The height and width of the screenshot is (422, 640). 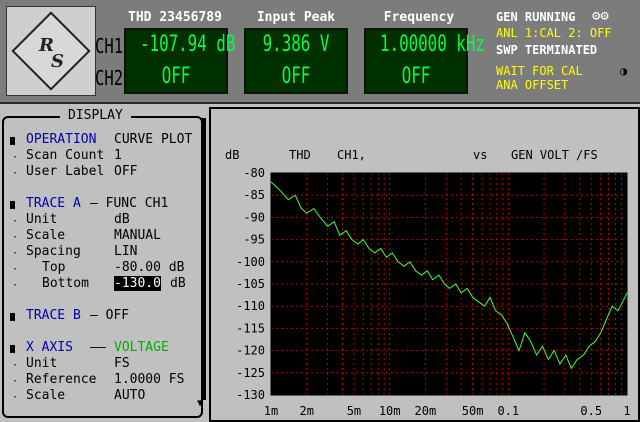 I want to click on x-tick-label: 1m, so click(x=271, y=411).